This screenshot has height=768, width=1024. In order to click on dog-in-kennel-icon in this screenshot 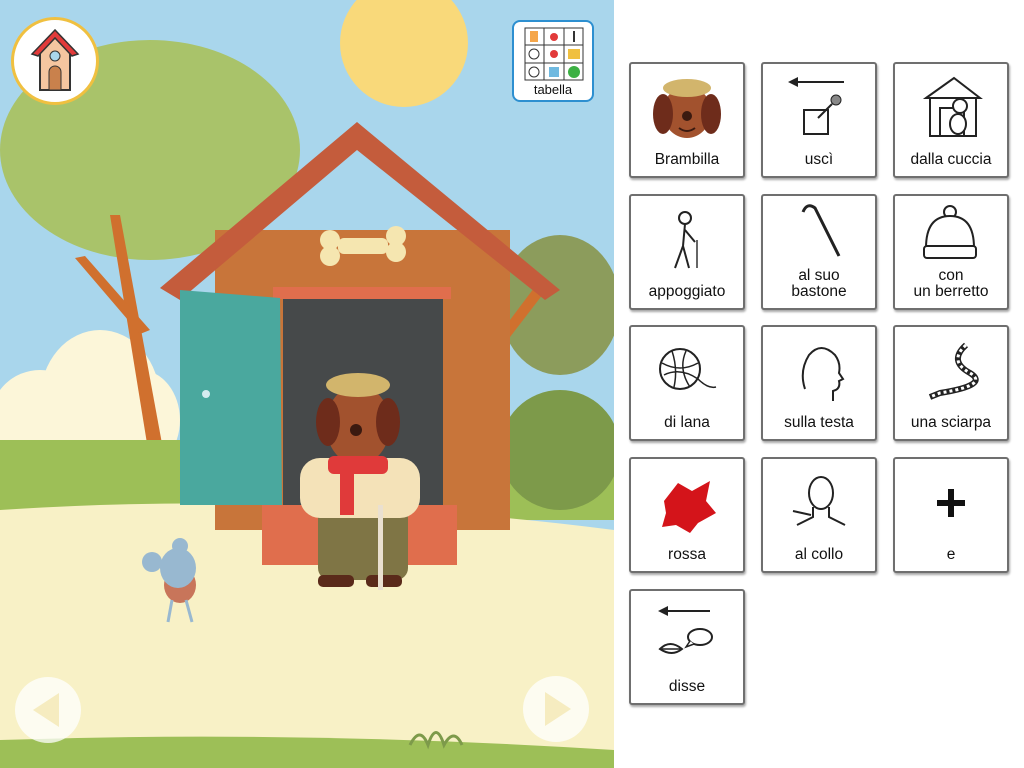, I will do `click(952, 106)`.